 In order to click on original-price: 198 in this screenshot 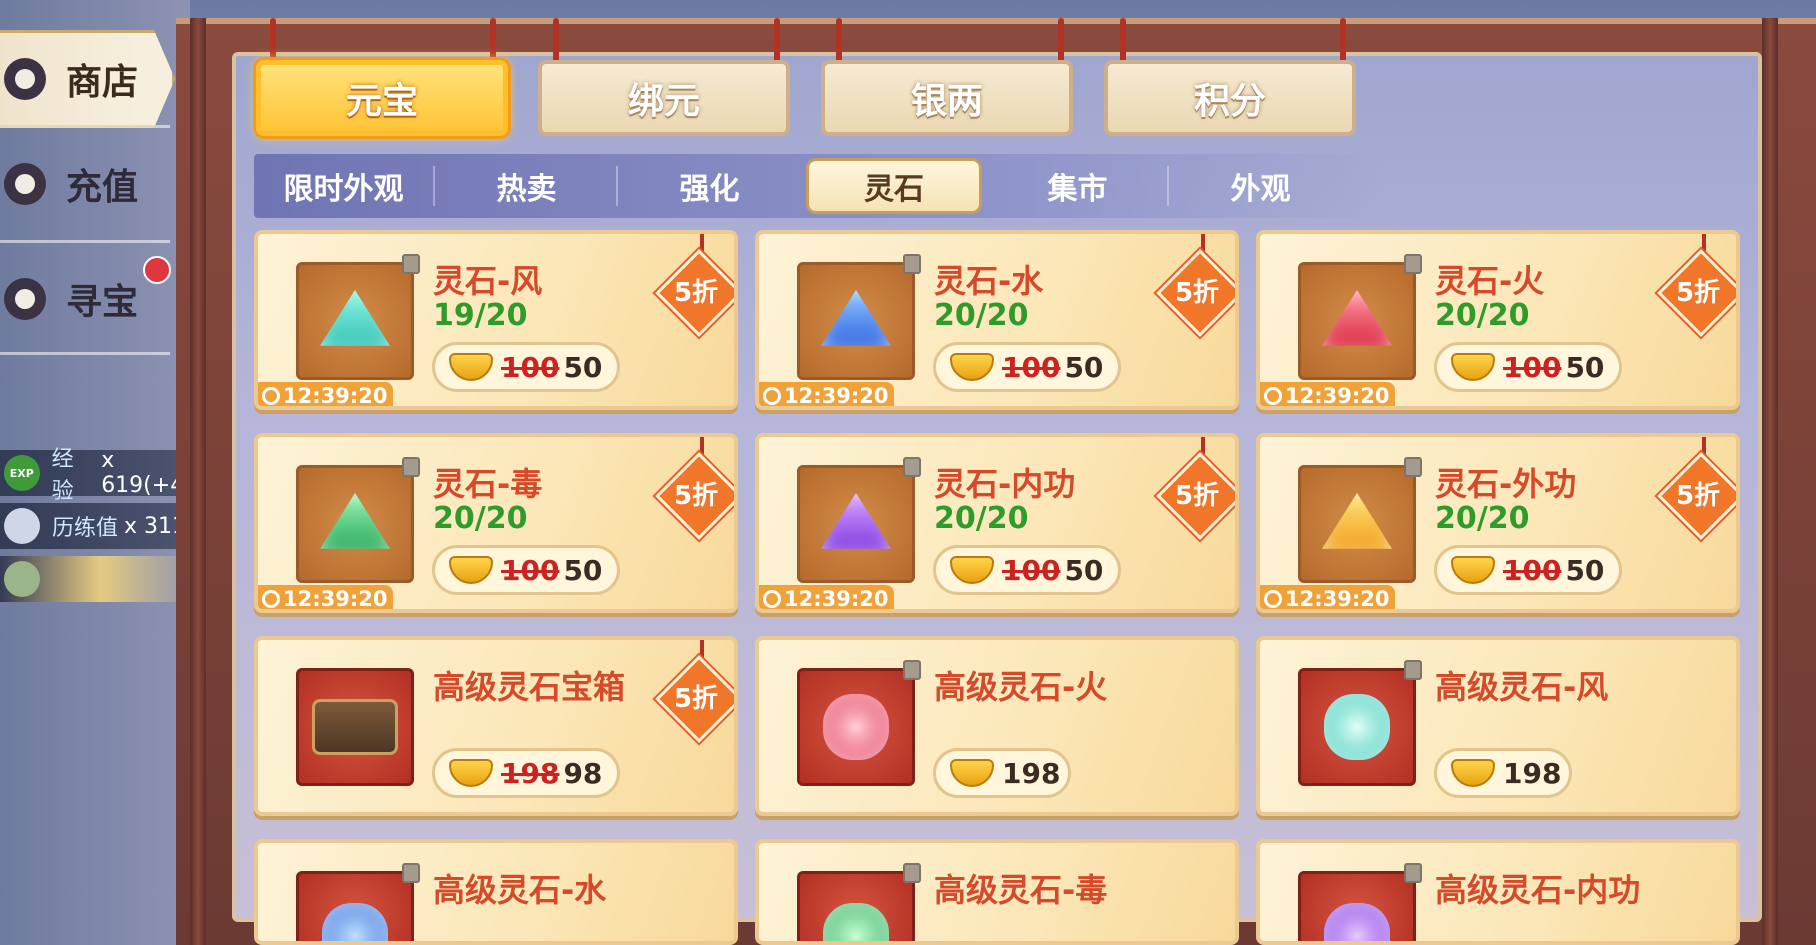, I will do `click(530, 773)`.